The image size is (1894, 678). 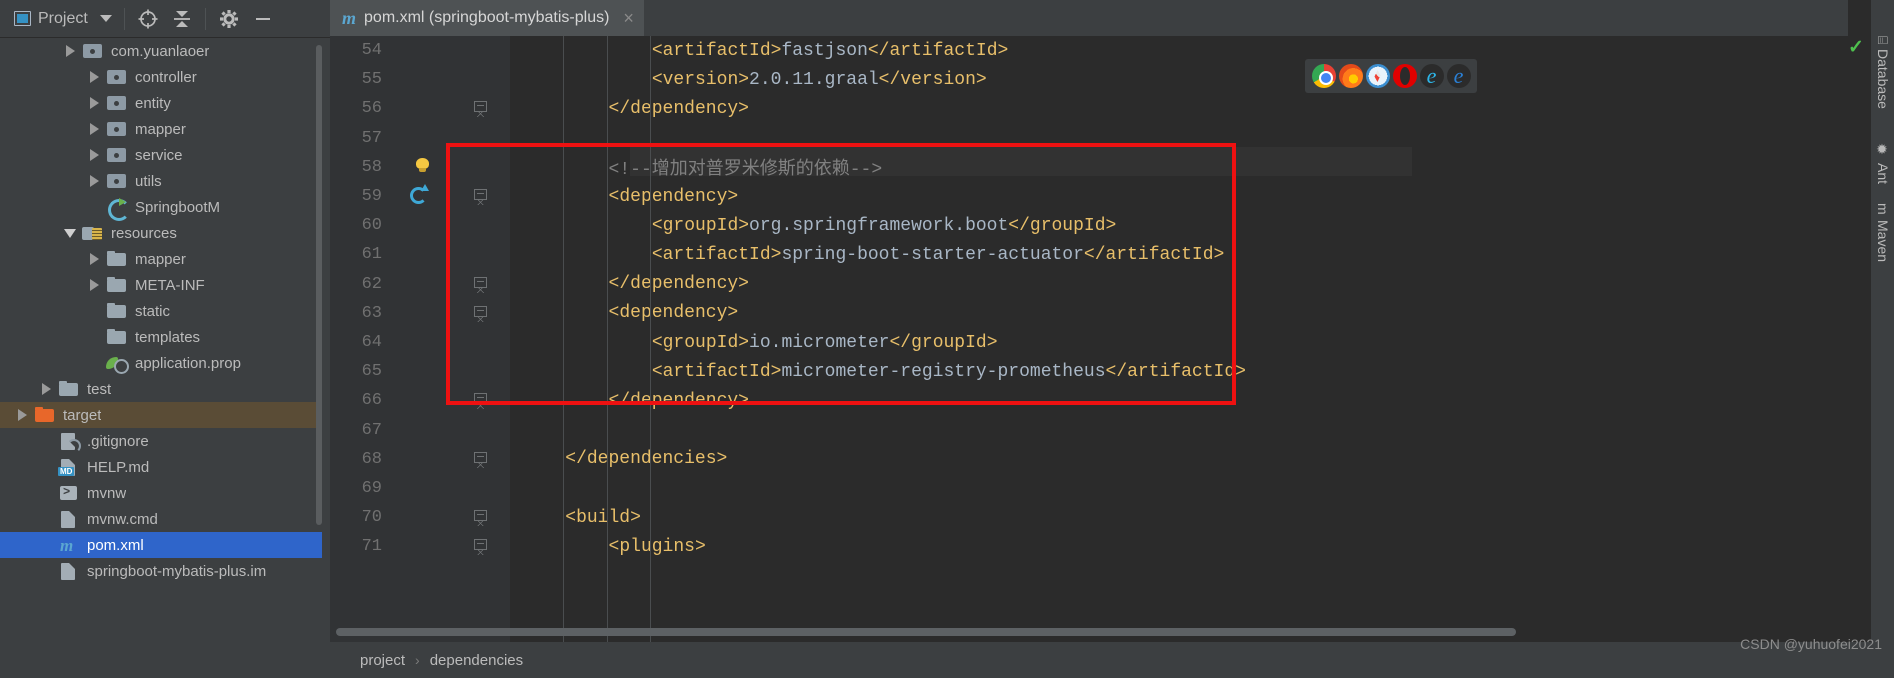 I want to click on opera-icon, so click(x=1404, y=76).